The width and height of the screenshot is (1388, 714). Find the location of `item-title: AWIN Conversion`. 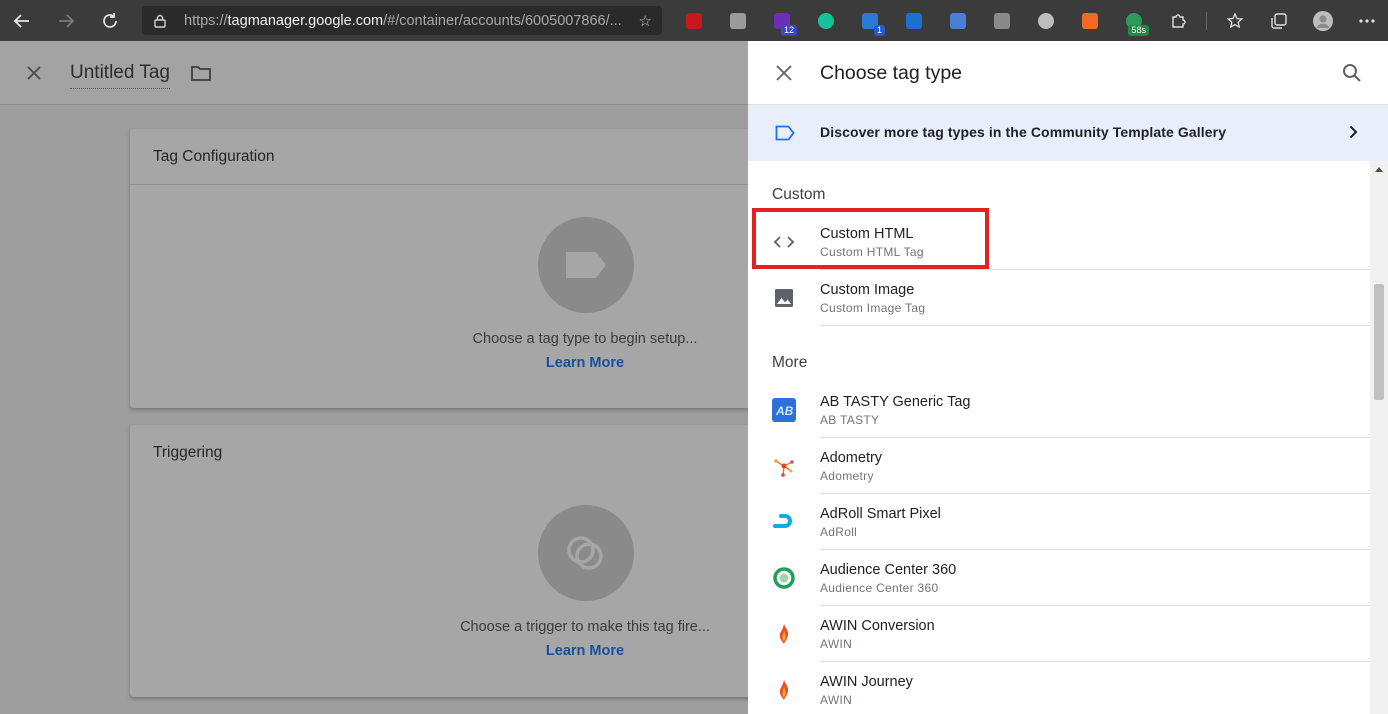

item-title: AWIN Conversion is located at coordinates (877, 626).